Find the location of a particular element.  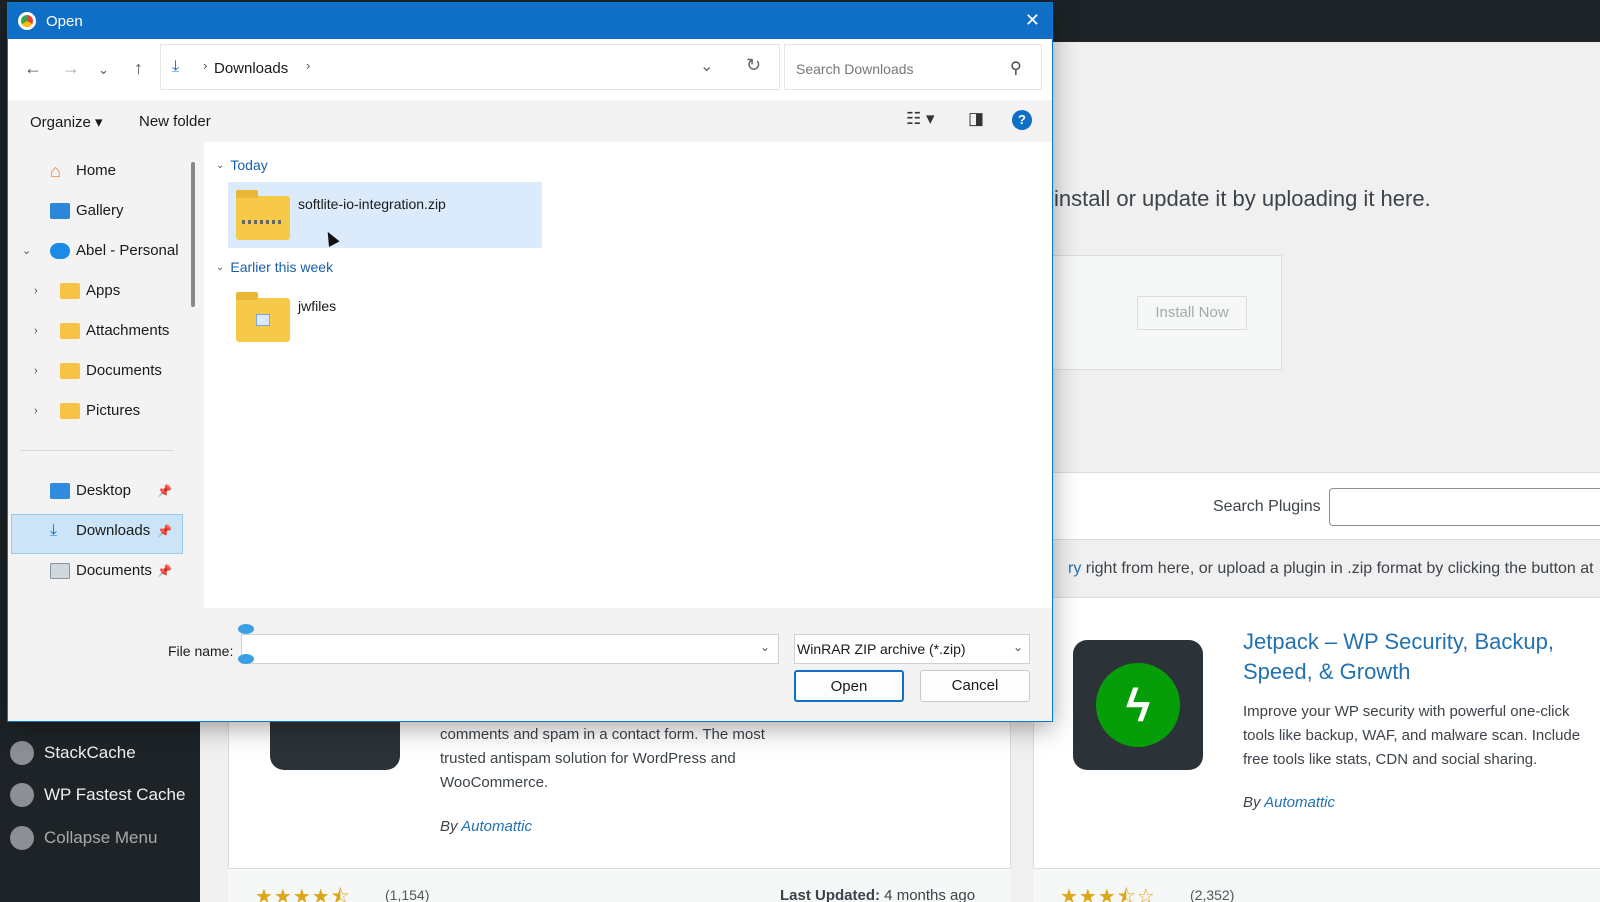

recent-locations-chevron-icon: ⌄ is located at coordinates (103, 70).